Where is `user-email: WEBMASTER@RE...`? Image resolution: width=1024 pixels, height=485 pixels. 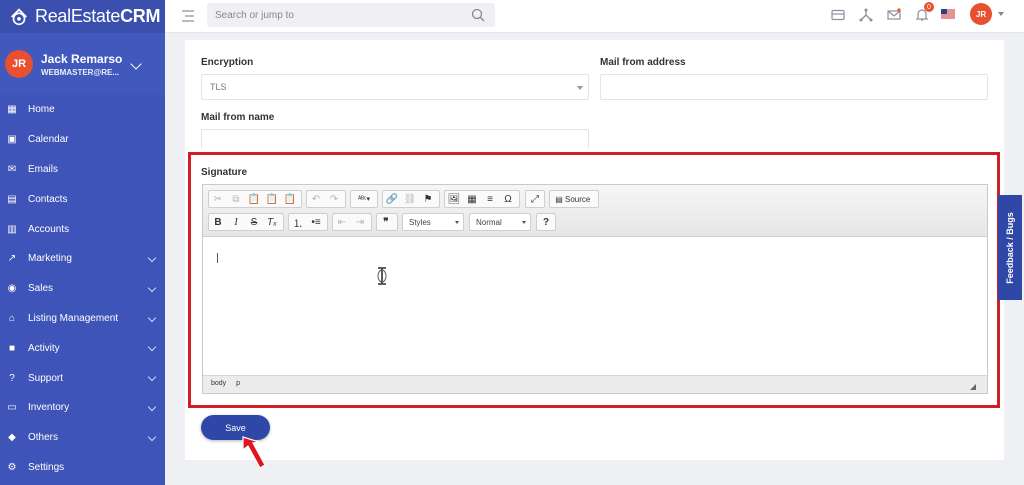 user-email: WEBMASTER@RE... is located at coordinates (80, 72).